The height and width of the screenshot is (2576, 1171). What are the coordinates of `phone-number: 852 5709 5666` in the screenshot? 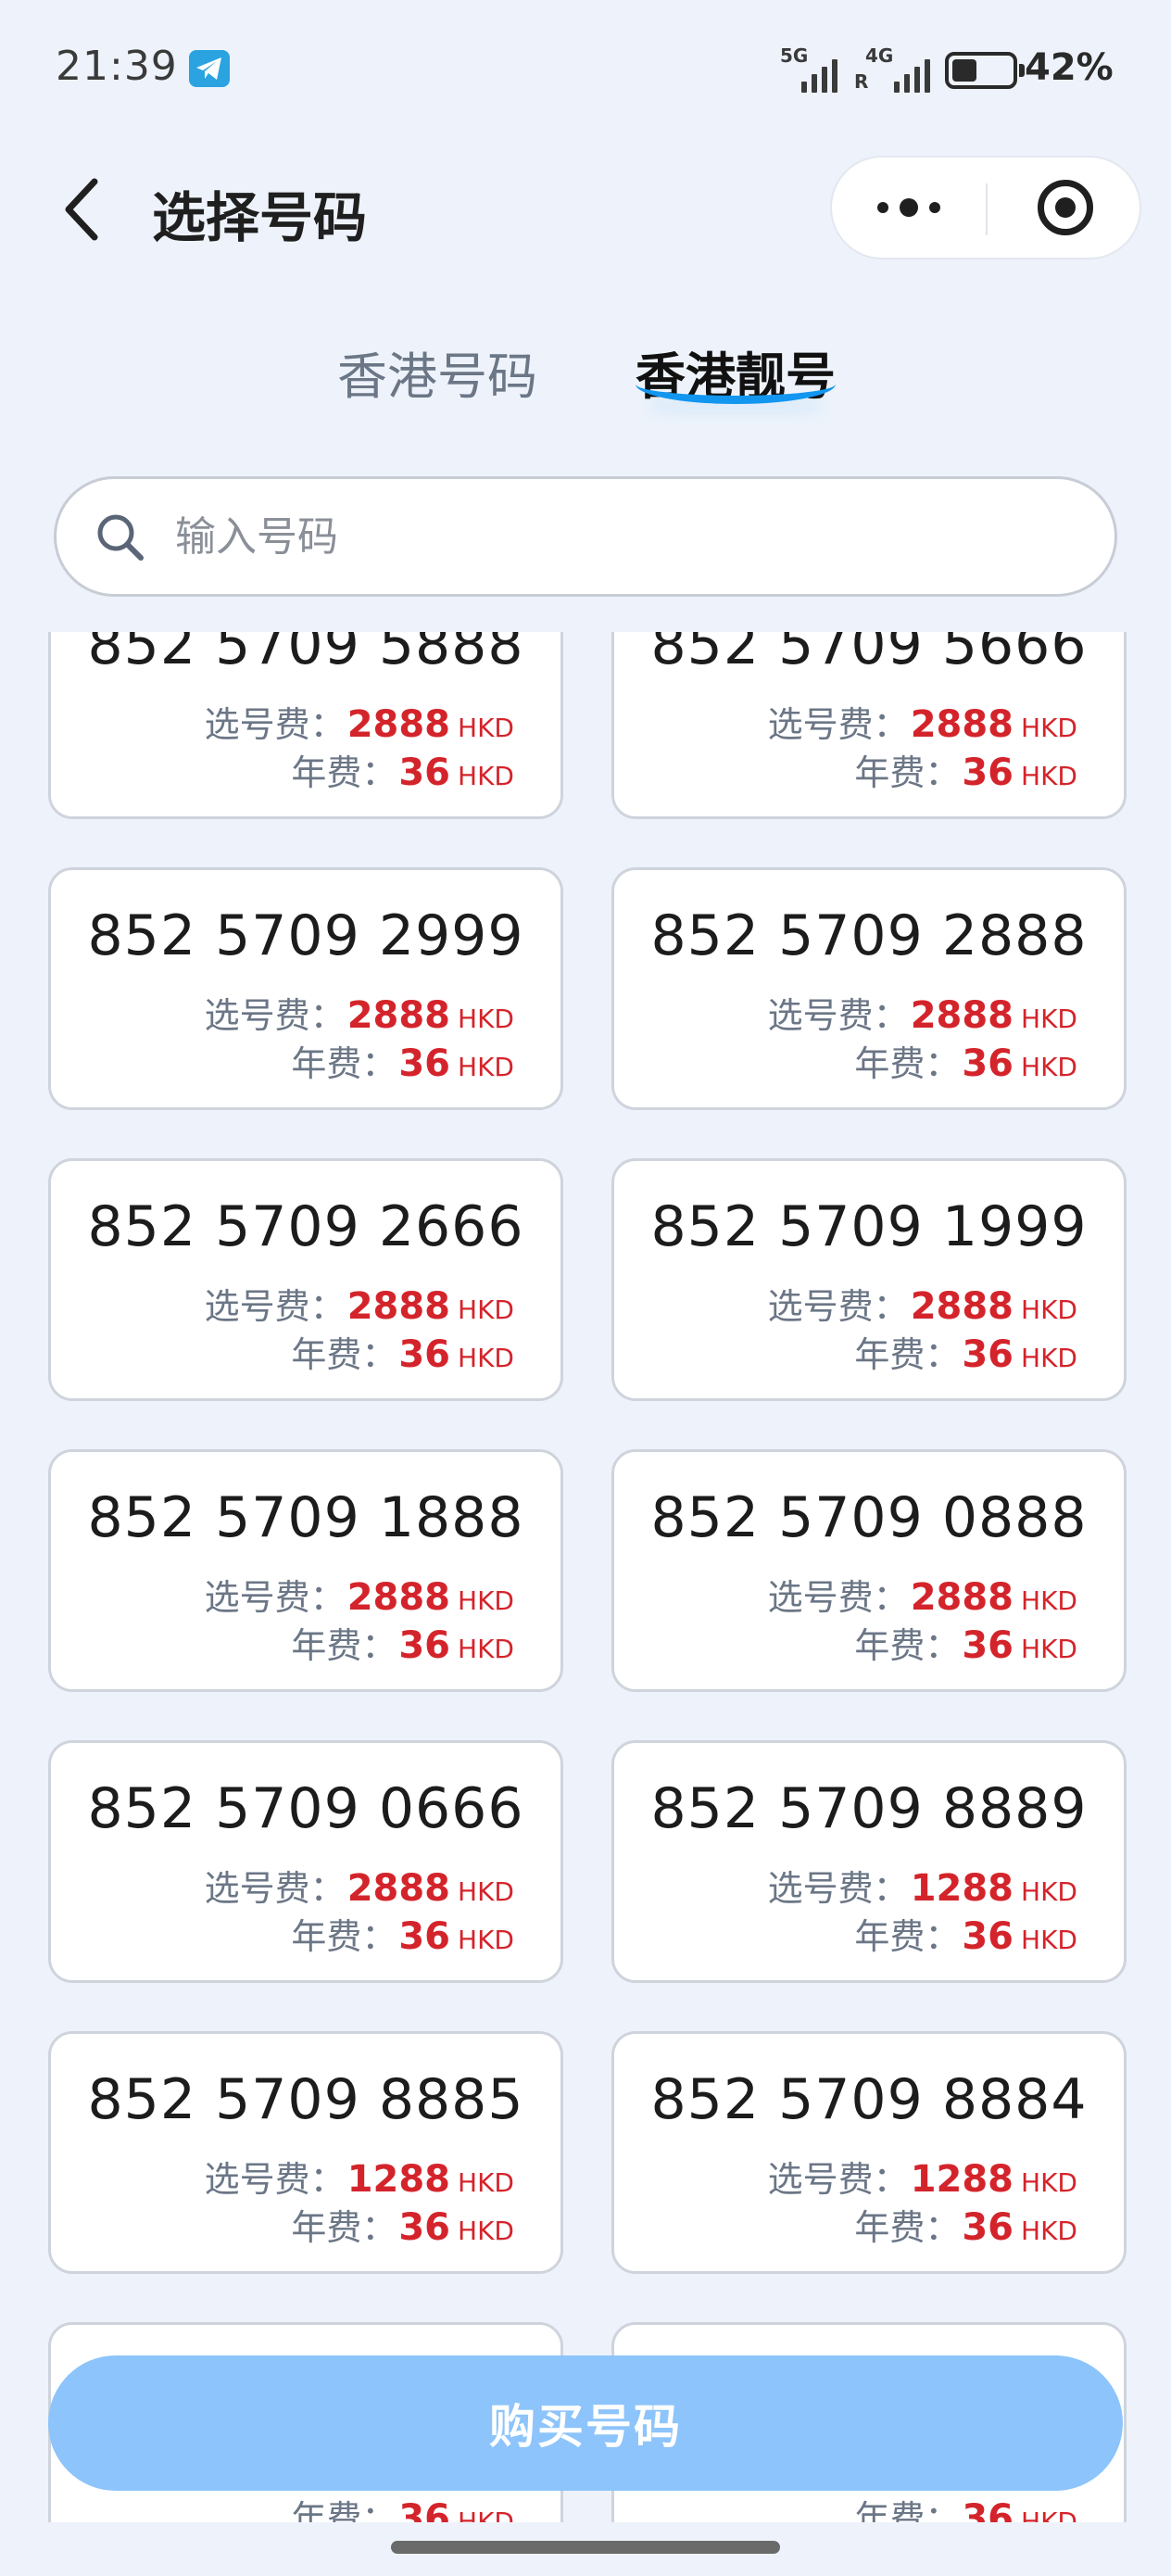 It's located at (869, 654).